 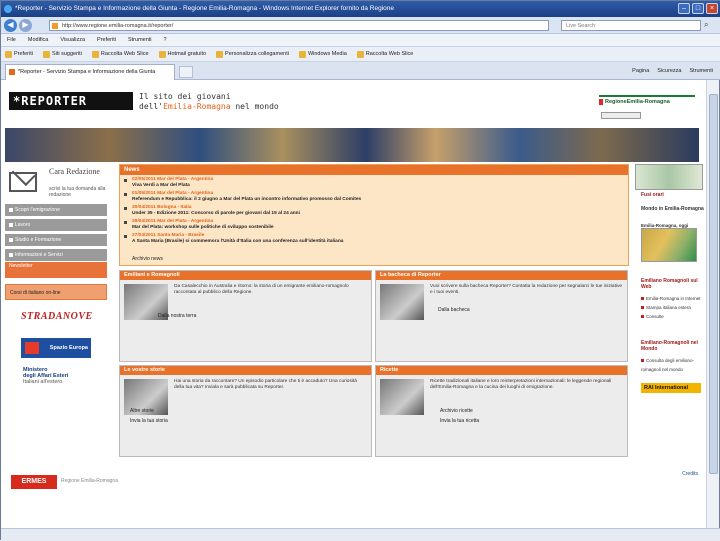 I want to click on scrollbar-thumb, so click(x=713, y=284).